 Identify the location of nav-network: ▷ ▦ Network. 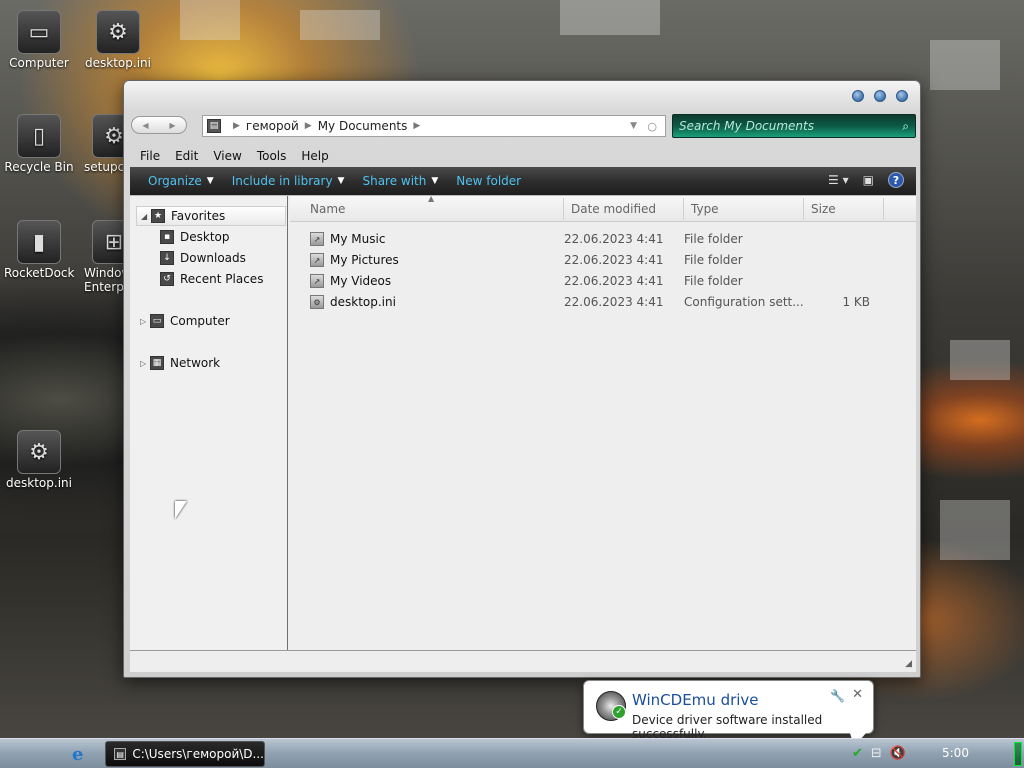
(180, 363).